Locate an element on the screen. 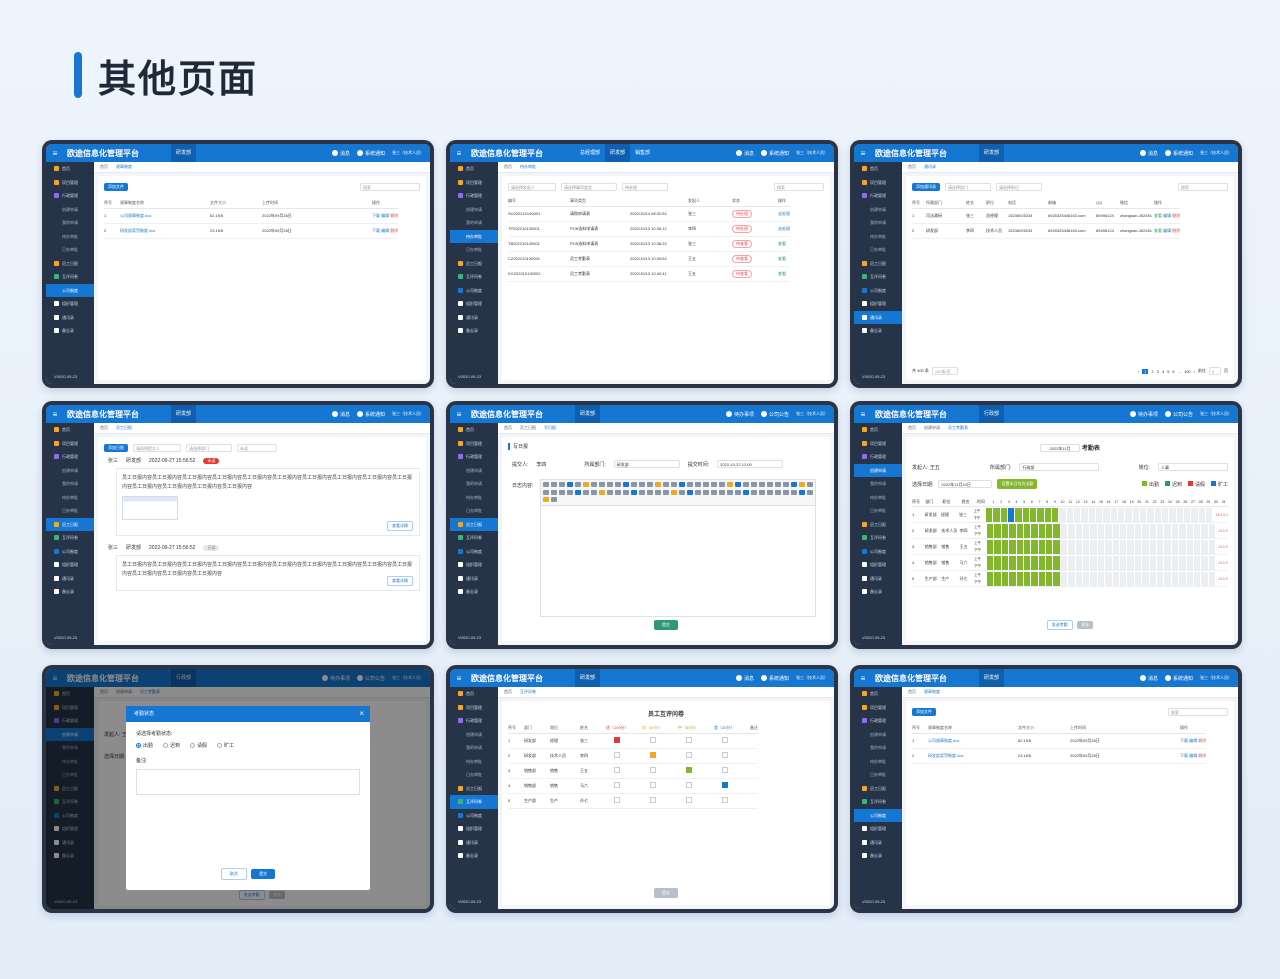 The width and height of the screenshot is (1280, 979). read-select: 未读 is located at coordinates (257, 448).